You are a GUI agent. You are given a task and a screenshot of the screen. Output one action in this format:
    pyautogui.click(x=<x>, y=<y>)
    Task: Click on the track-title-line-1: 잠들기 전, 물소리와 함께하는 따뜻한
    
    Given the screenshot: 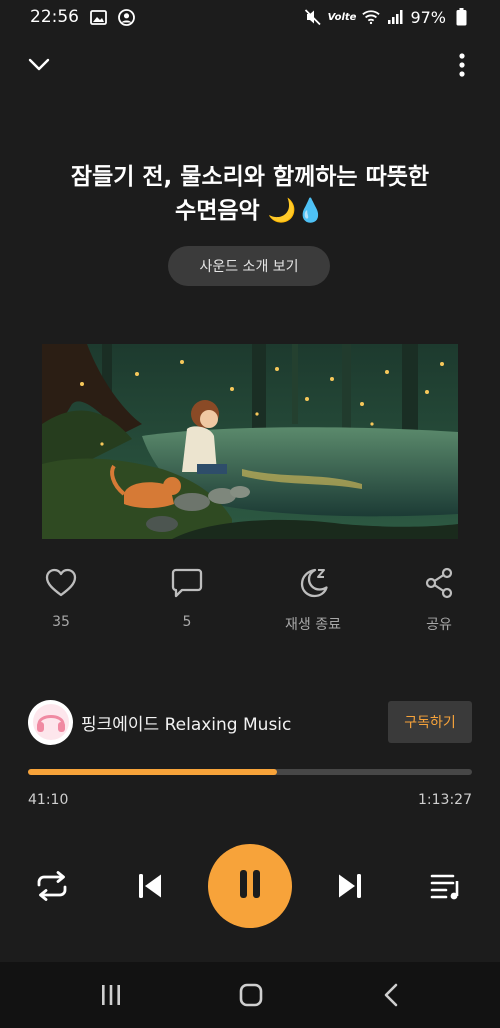 What is the action you would take?
    pyautogui.click(x=250, y=177)
    